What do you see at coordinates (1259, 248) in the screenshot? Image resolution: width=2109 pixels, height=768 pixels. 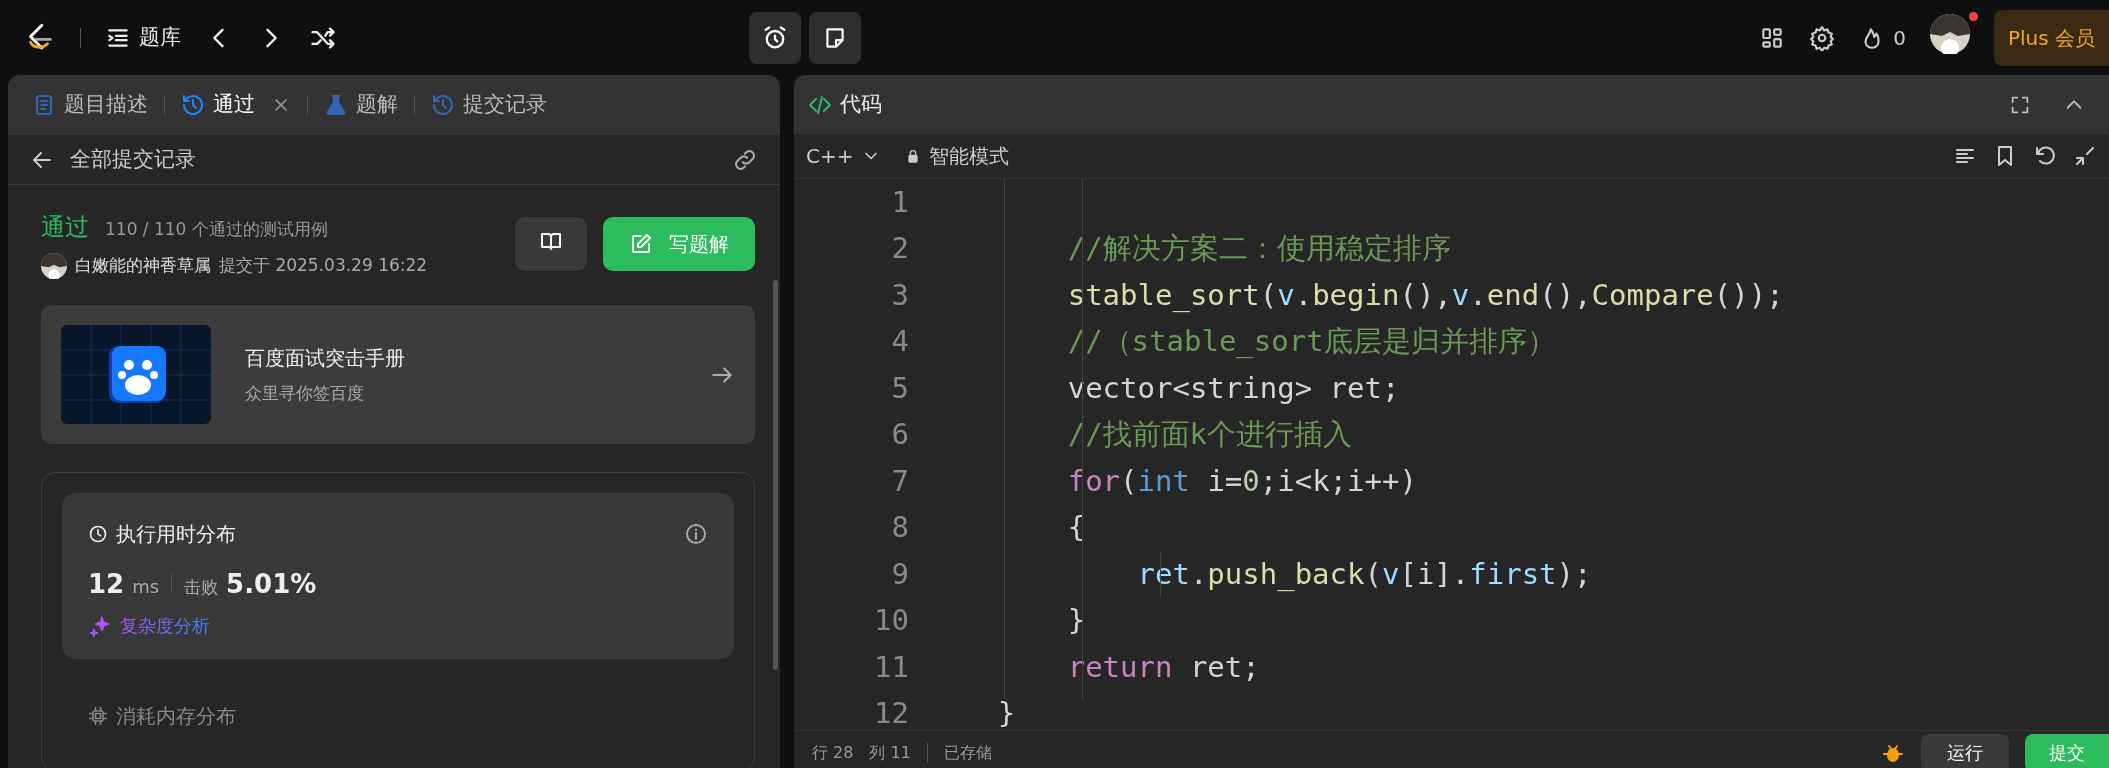 I see `code-line: //解决方案二：使用稳定排序` at bounding box center [1259, 248].